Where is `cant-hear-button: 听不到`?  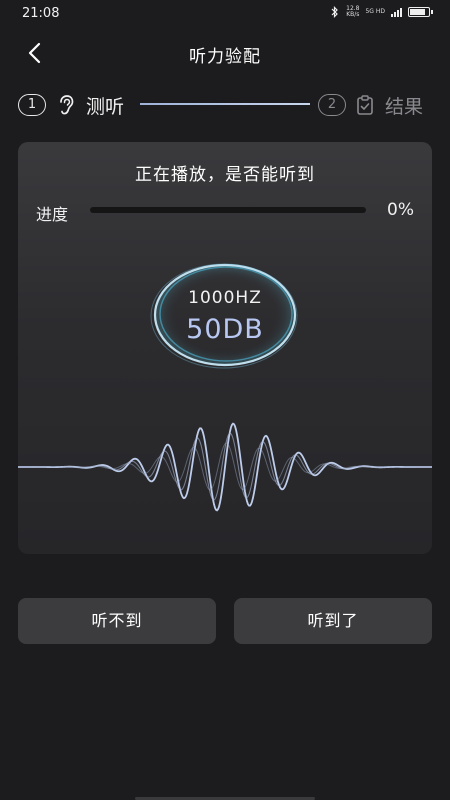 cant-hear-button: 听不到 is located at coordinates (117, 621).